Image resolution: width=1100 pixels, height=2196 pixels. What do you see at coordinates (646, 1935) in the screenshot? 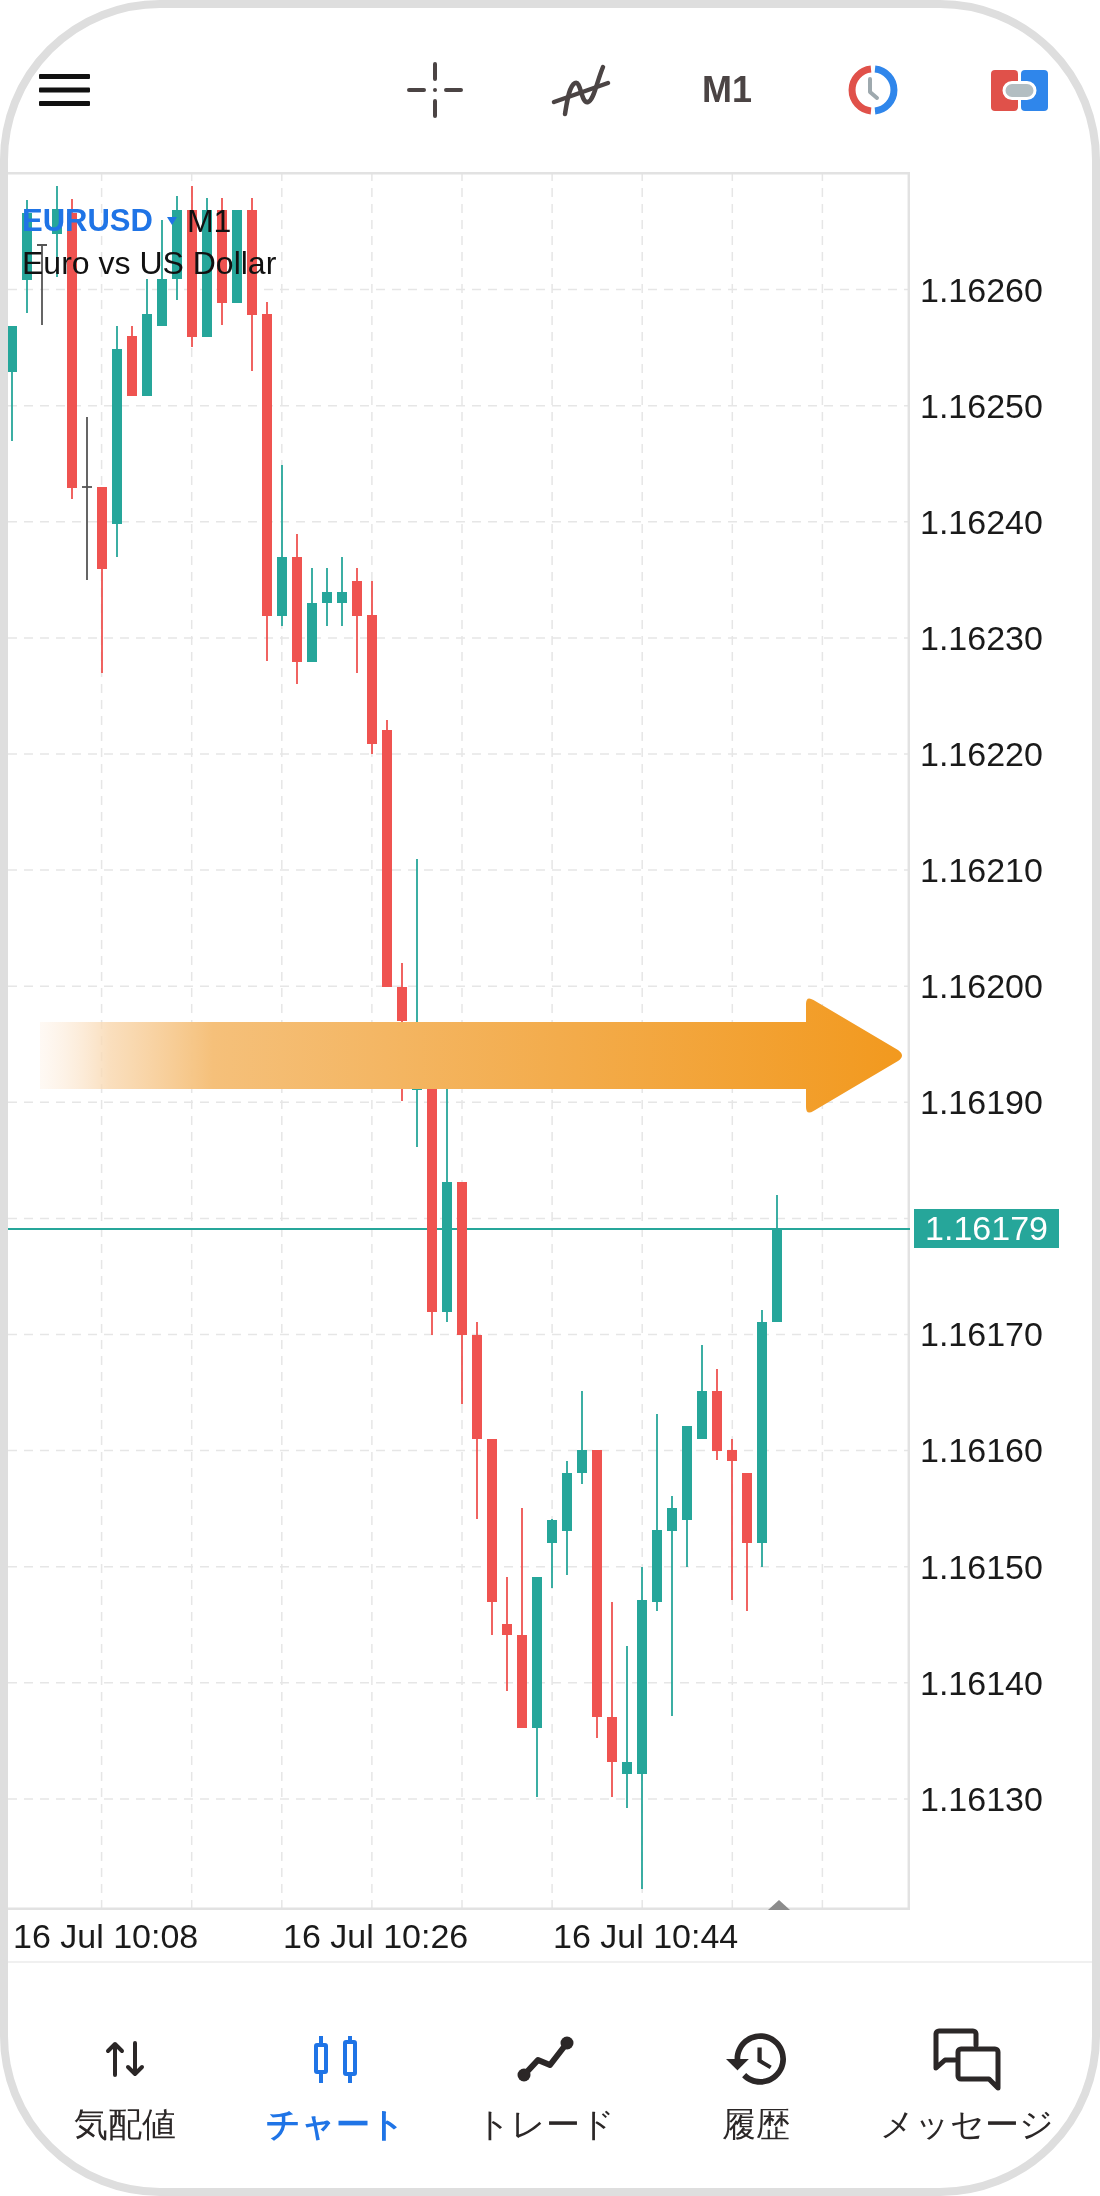
I see `time-label: 16 Jul 10:44` at bounding box center [646, 1935].